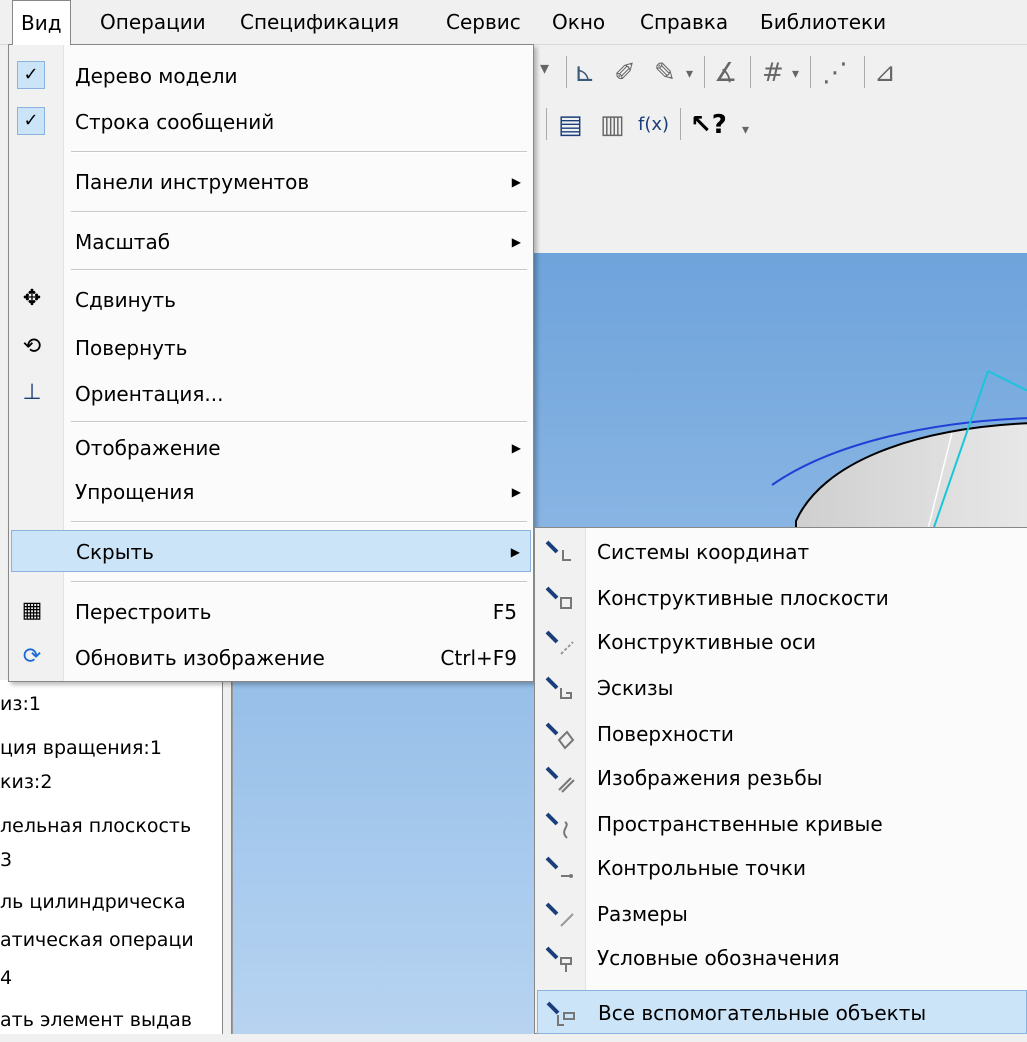 The width and height of the screenshot is (1027, 1042). I want to click on menu-item-label: Панели инструментов, so click(192, 182).